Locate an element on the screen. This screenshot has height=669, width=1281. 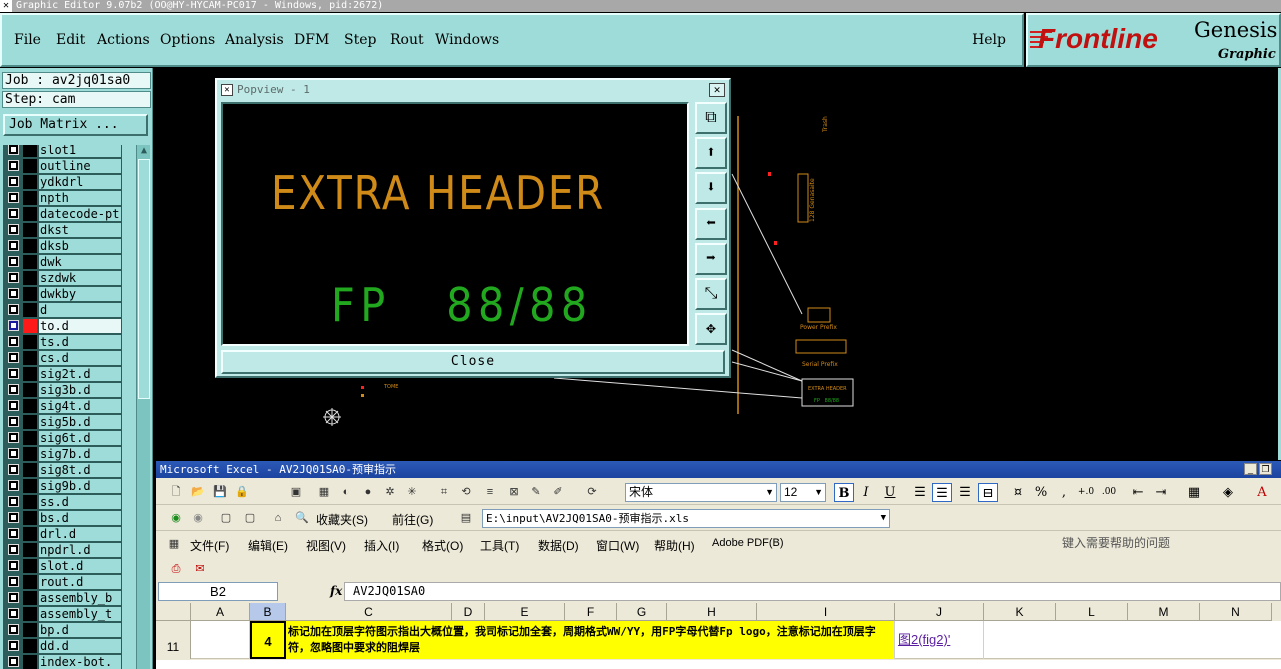
currency-icon: ¤ is located at coordinates (1018, 492).